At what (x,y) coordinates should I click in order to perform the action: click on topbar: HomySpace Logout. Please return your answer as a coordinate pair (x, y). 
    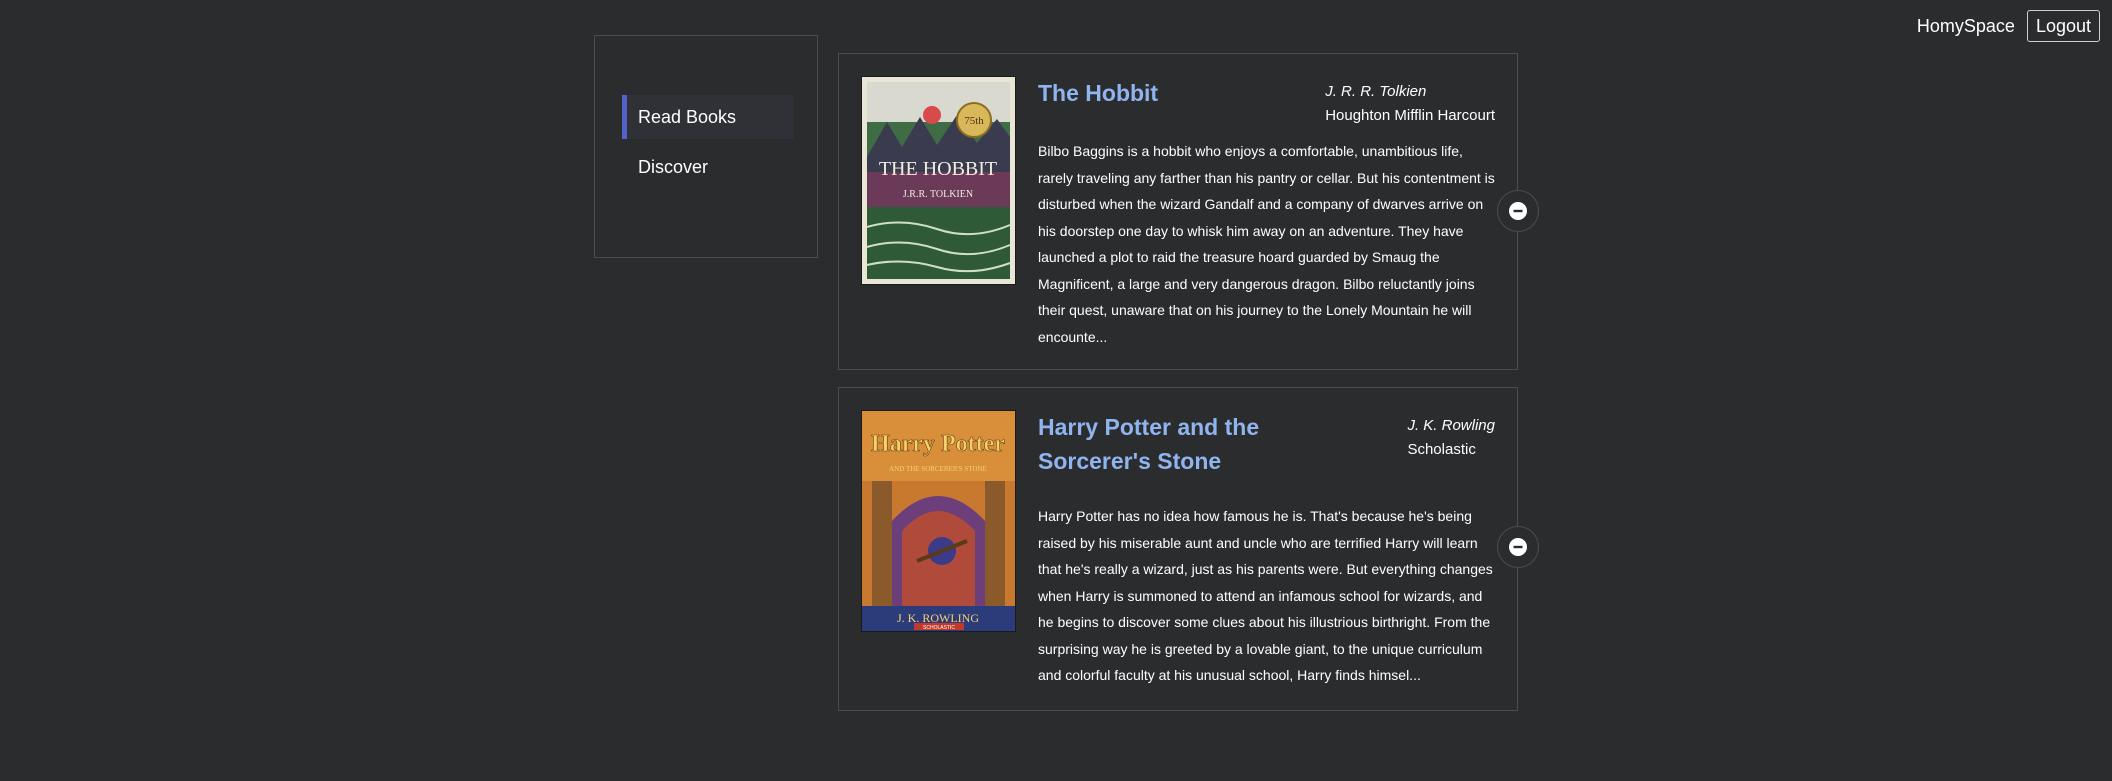
    Looking at the image, I should click on (2008, 26).